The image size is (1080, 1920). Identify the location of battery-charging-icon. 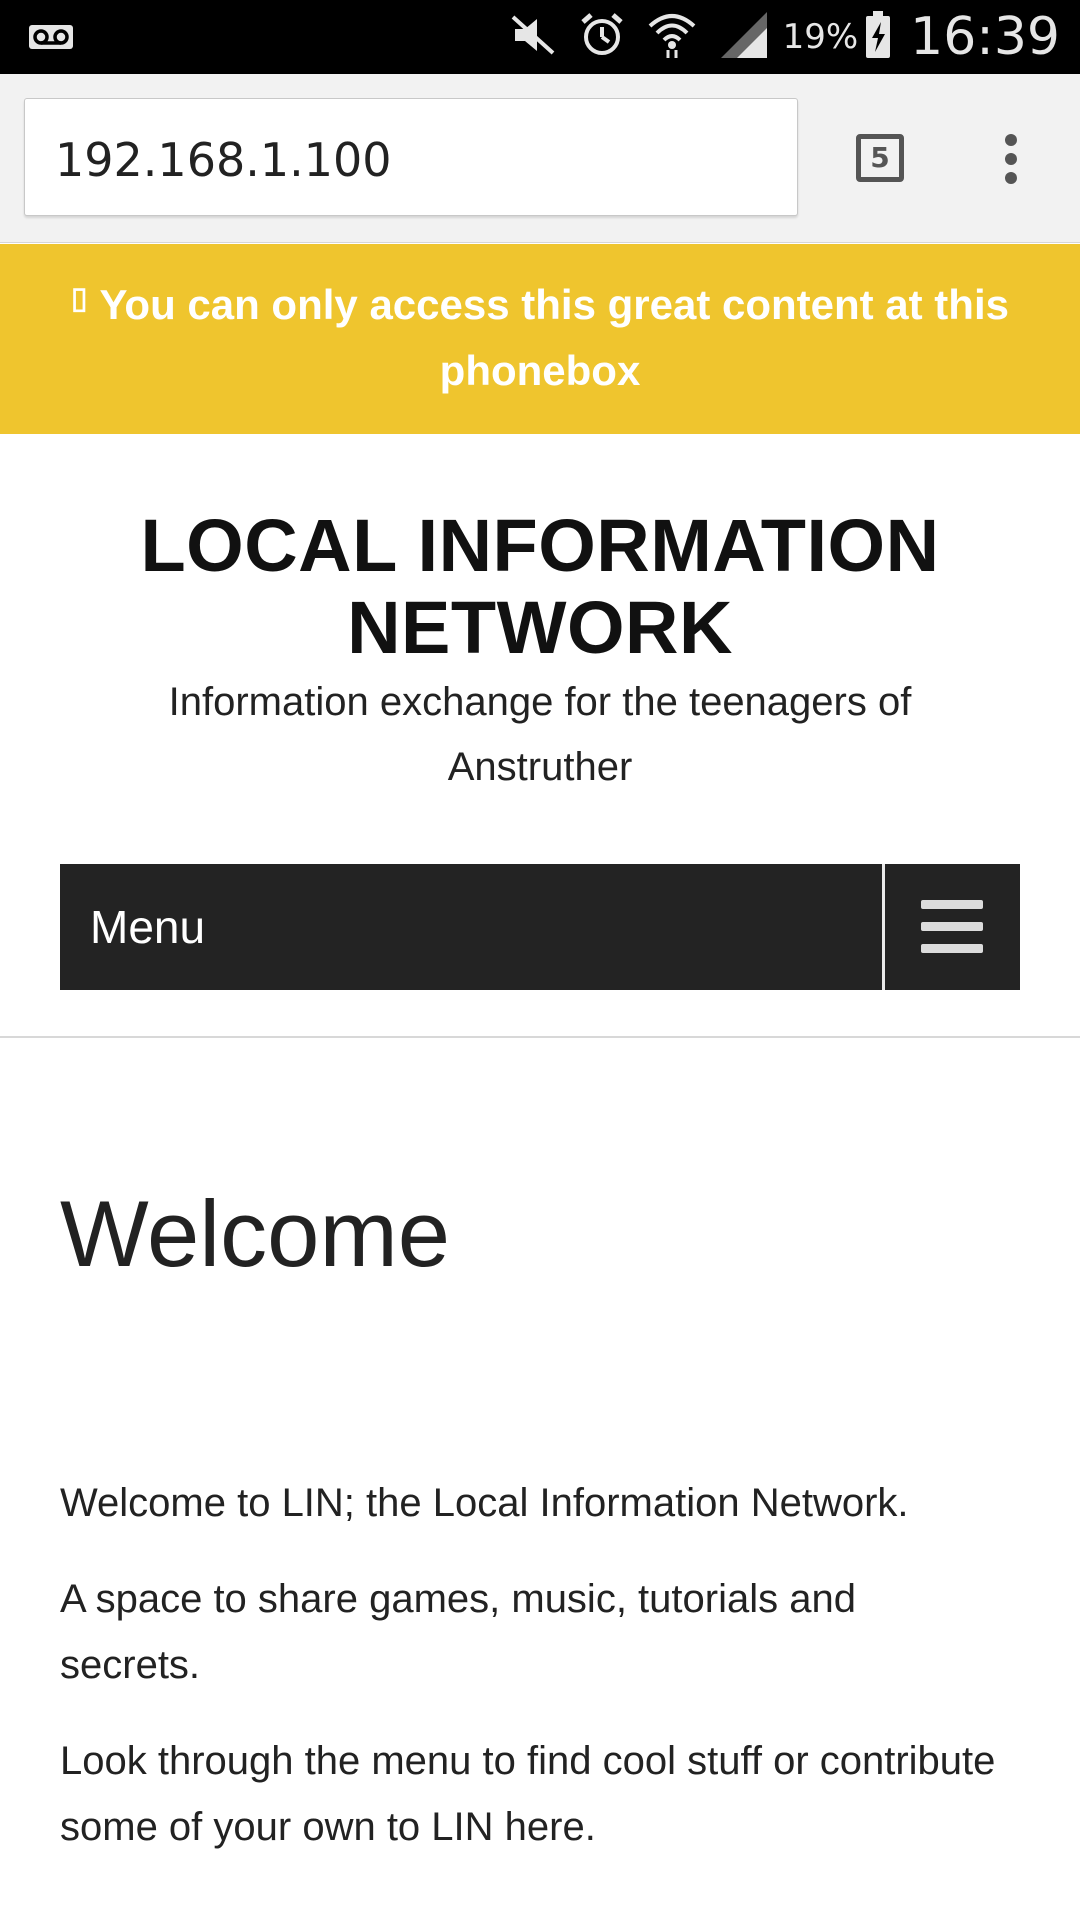
(878, 37).